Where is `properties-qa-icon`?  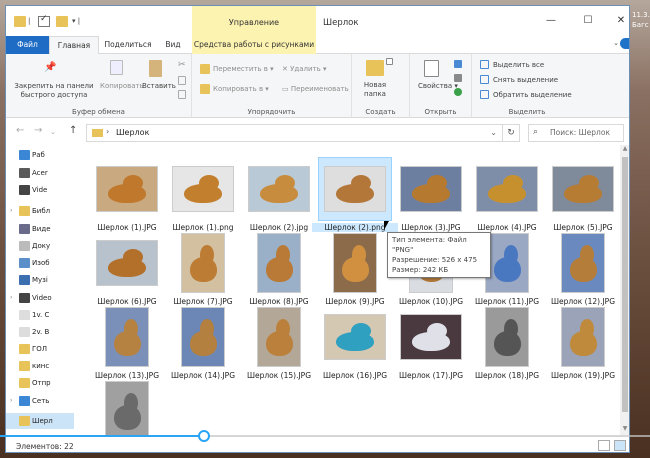
properties-qa-icon is located at coordinates (44, 20).